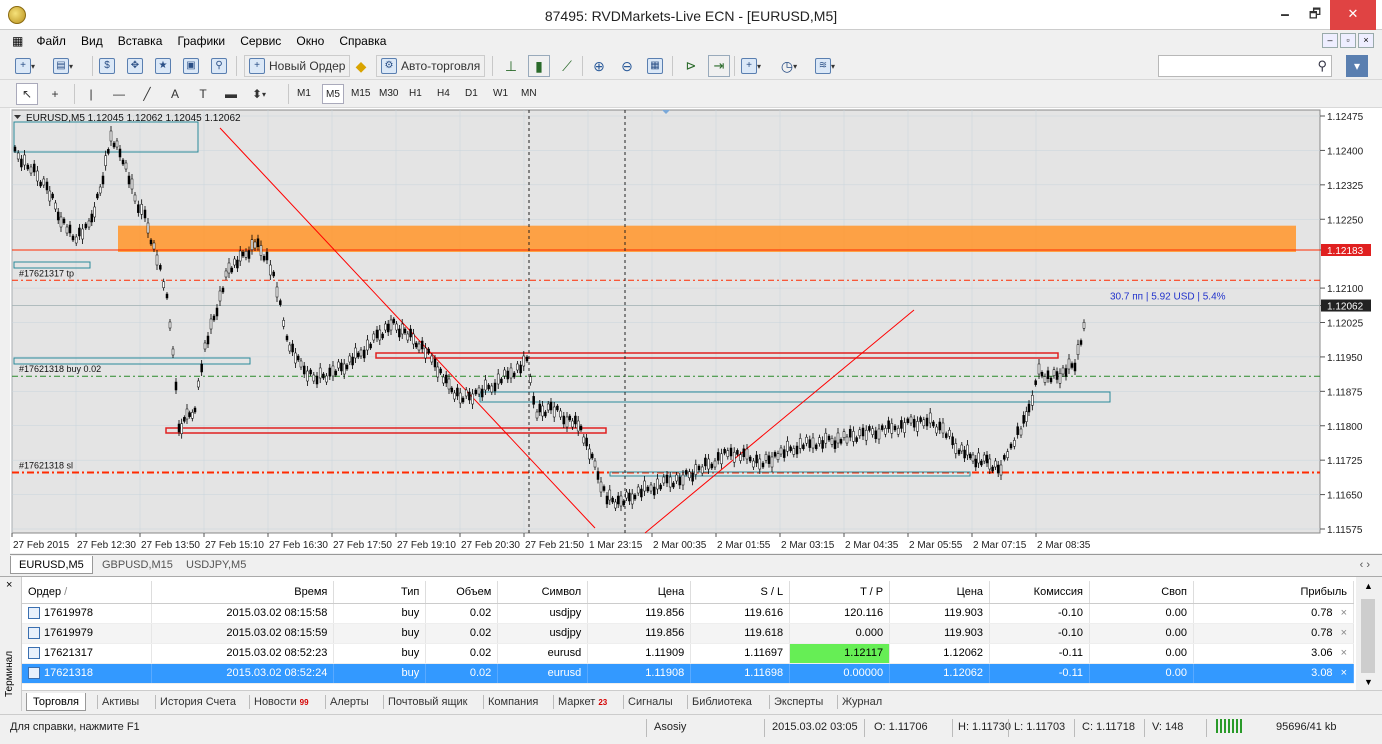 The height and width of the screenshot is (744, 1382). I want to click on metaeditor-button: ◆, so click(361, 66).